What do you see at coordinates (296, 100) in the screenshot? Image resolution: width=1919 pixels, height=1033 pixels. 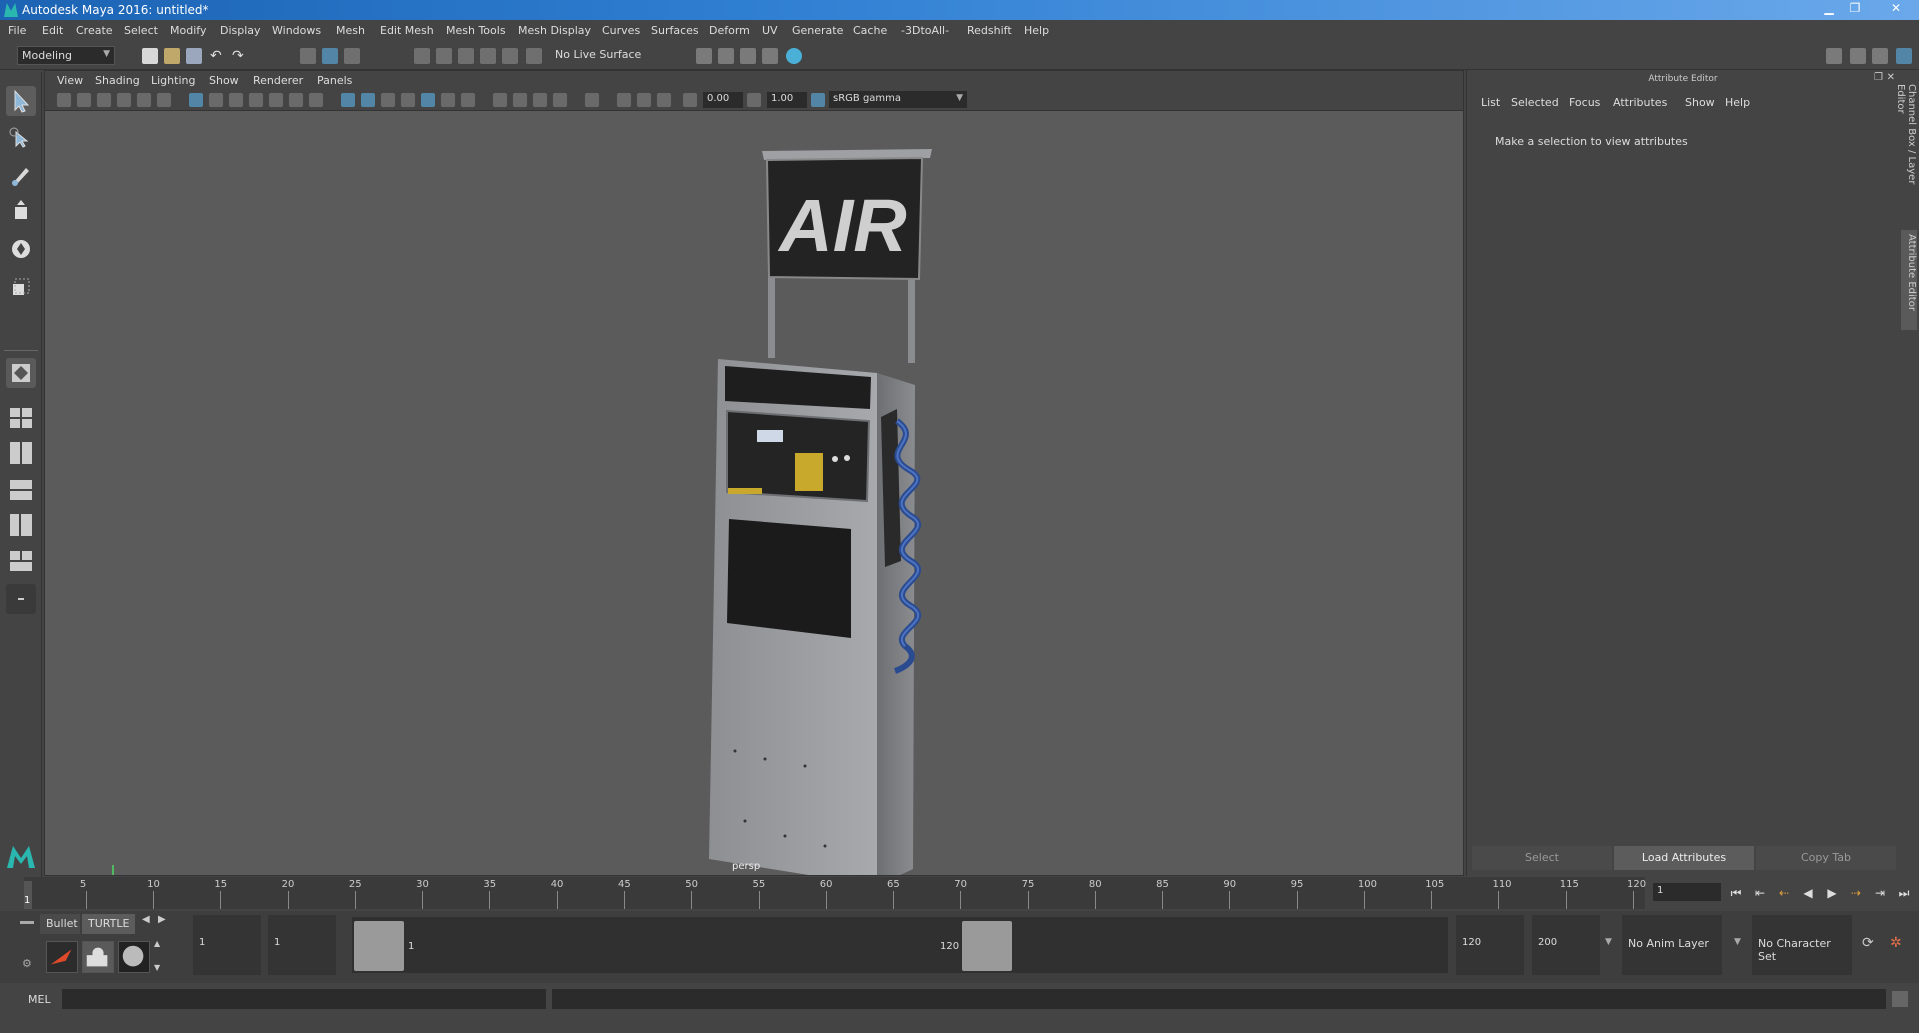 I see `safe-action-icon` at bounding box center [296, 100].